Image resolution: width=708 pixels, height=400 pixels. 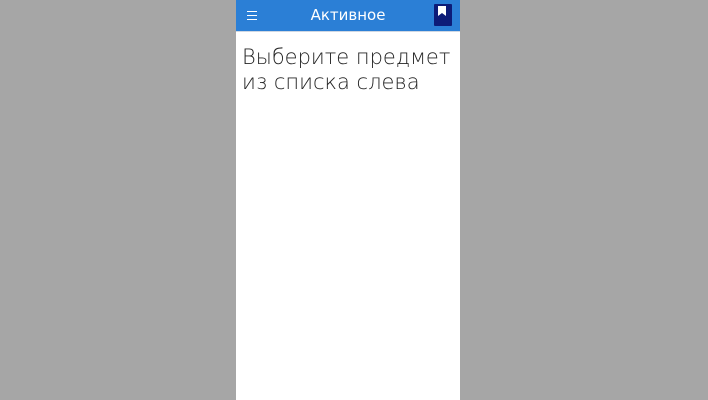 What do you see at coordinates (348, 31) in the screenshot?
I see `header-divider` at bounding box center [348, 31].